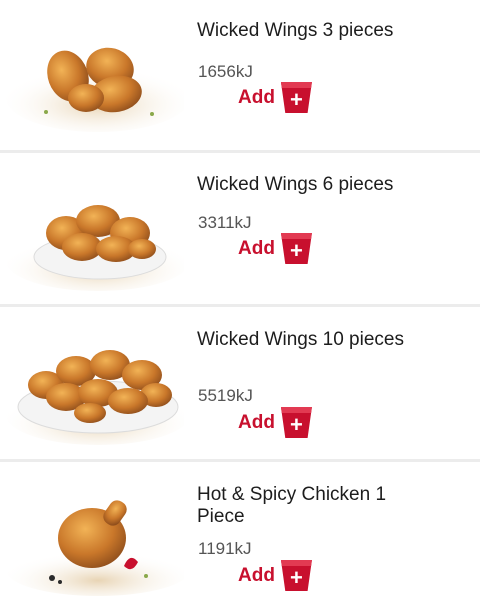 The image size is (480, 600). Describe the element at coordinates (295, 30) in the screenshot. I see `item-name: Wicked Wings 3 pieces` at that location.